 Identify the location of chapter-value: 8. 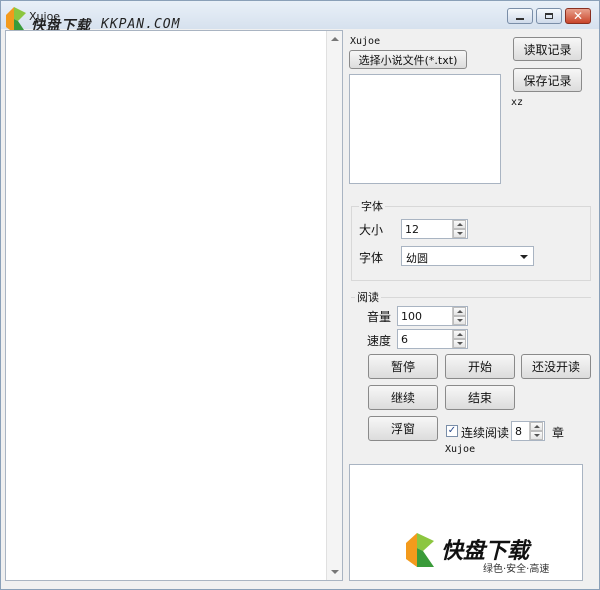
(518, 431).